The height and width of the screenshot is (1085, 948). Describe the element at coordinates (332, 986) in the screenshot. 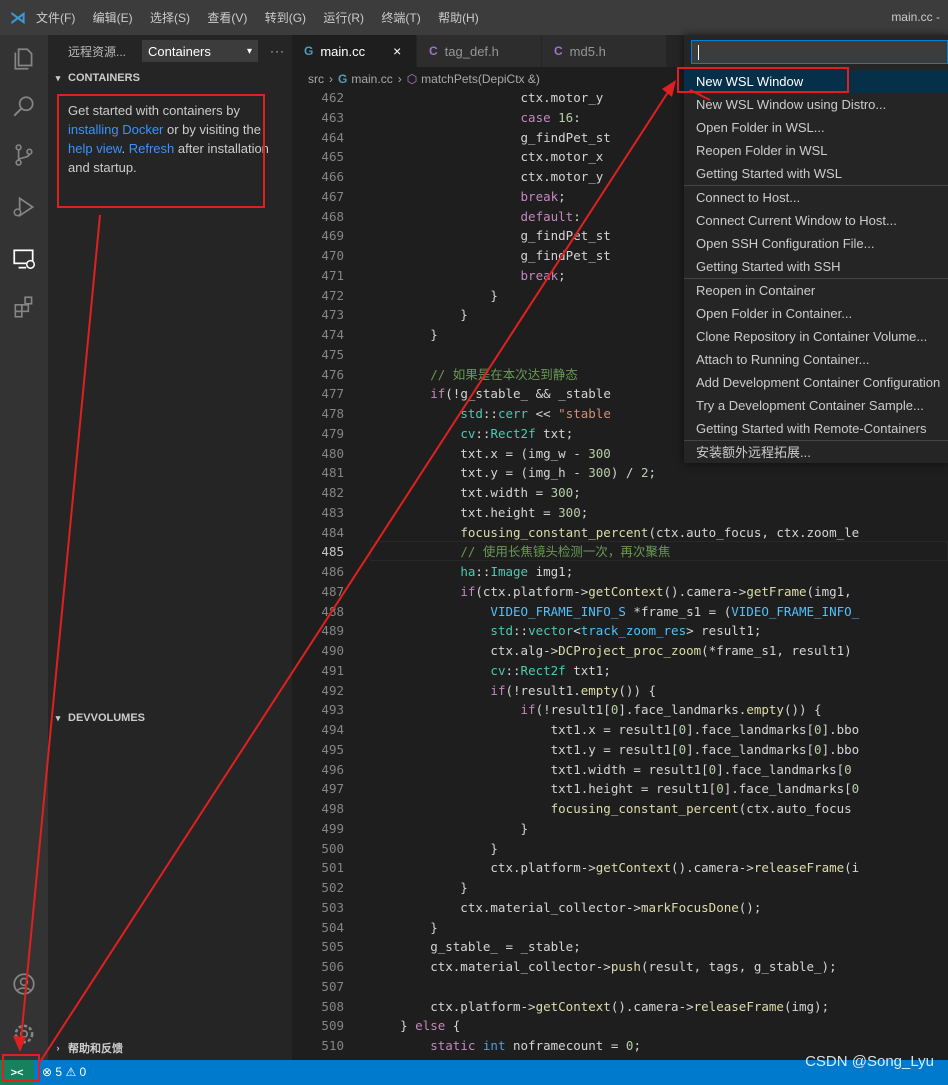

I see `line-number: 507` at that location.